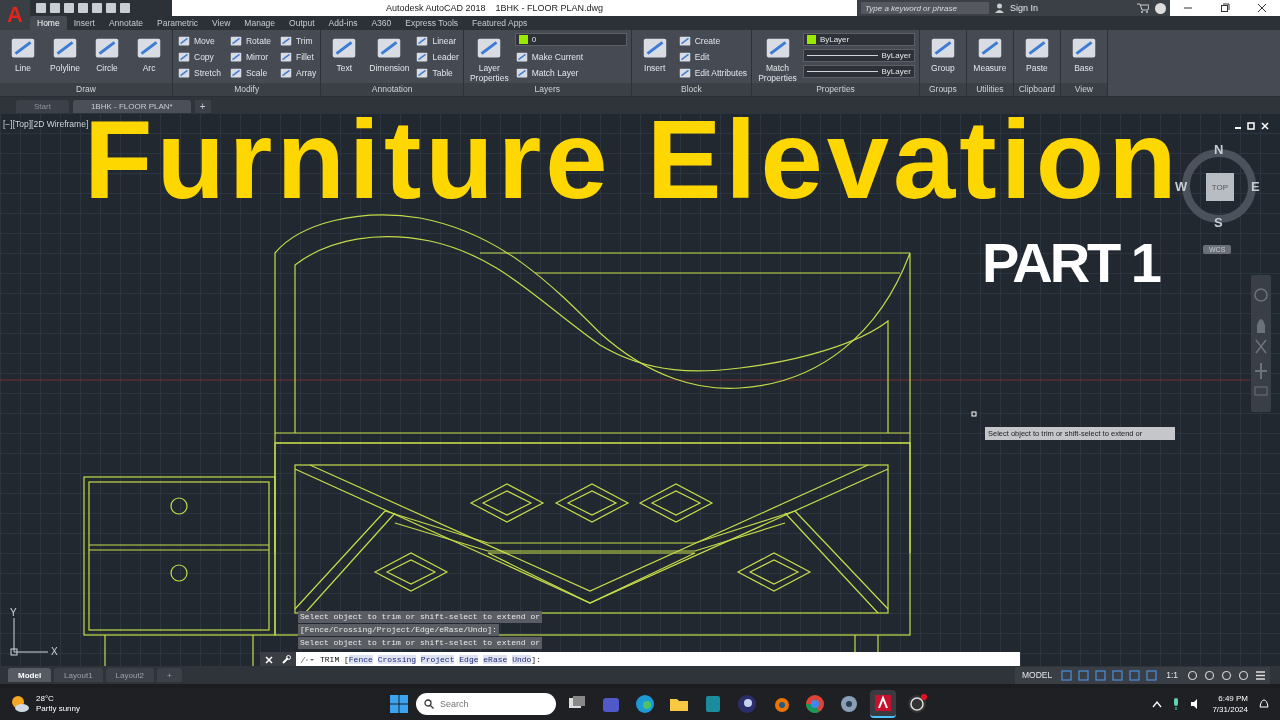 The width and height of the screenshot is (1280, 720). I want to click on panel-label: Annotation, so click(392, 89).